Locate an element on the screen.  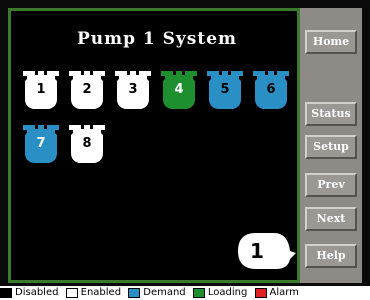
pump-7: 7 is located at coordinates (41, 144).